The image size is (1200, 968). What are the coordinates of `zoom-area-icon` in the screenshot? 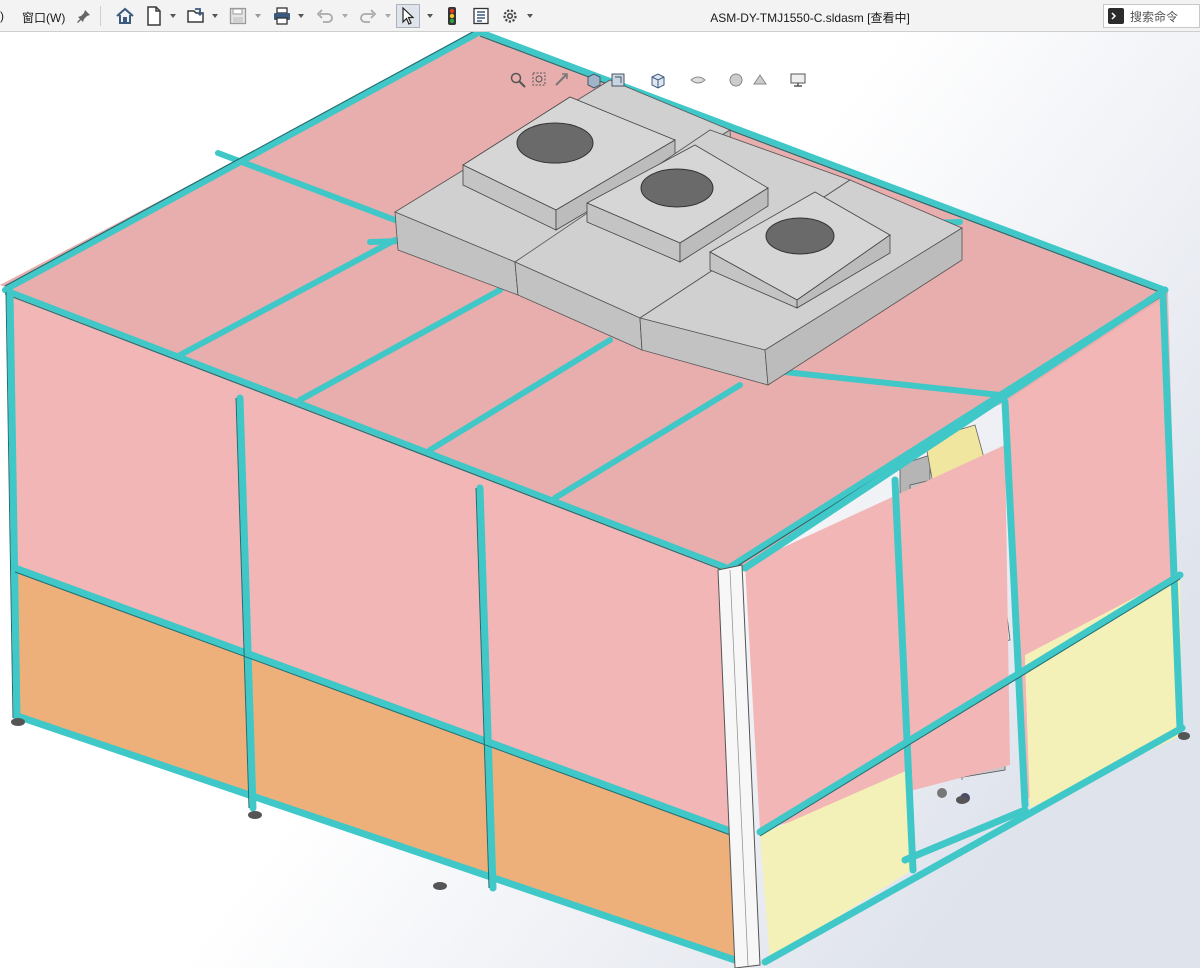 It's located at (540, 80).